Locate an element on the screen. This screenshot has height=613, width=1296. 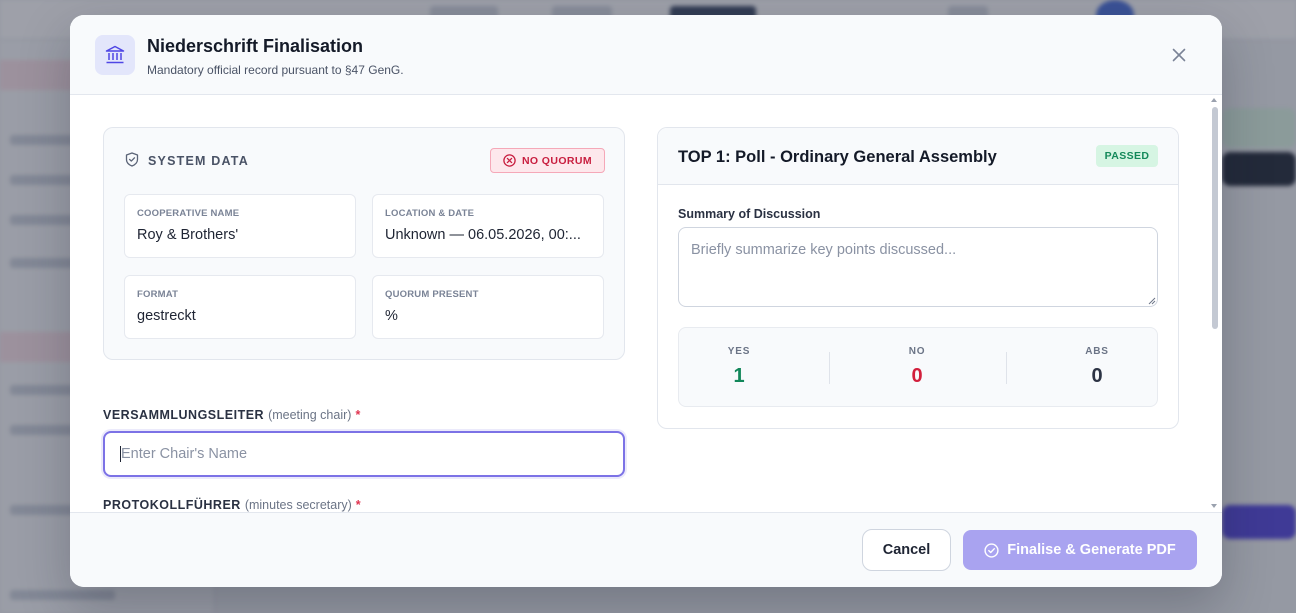
info-card-format: FORMAT gestreckt is located at coordinates (240, 307).